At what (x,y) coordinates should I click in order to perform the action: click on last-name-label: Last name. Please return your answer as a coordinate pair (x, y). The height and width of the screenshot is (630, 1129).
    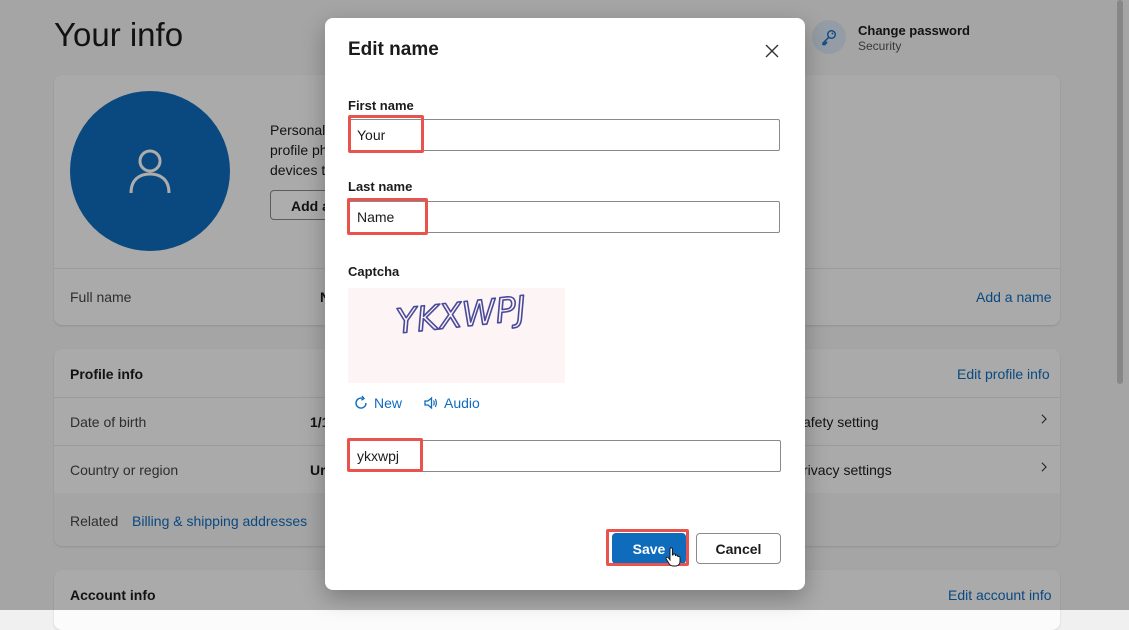
    Looking at the image, I should click on (380, 186).